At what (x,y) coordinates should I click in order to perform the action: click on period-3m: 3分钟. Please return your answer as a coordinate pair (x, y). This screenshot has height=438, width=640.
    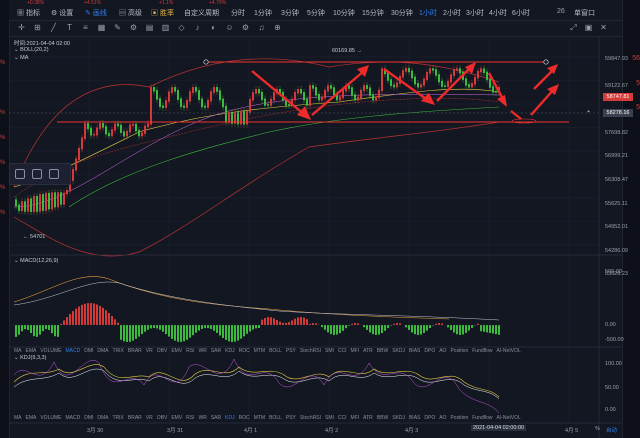
    Looking at the image, I should click on (290, 13).